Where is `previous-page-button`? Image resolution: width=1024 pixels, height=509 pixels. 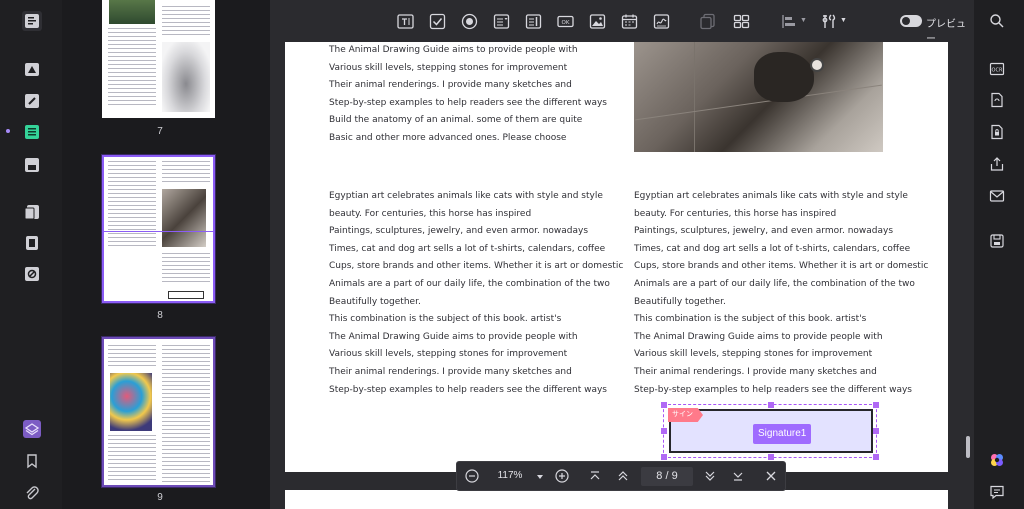
previous-page-button is located at coordinates (623, 476).